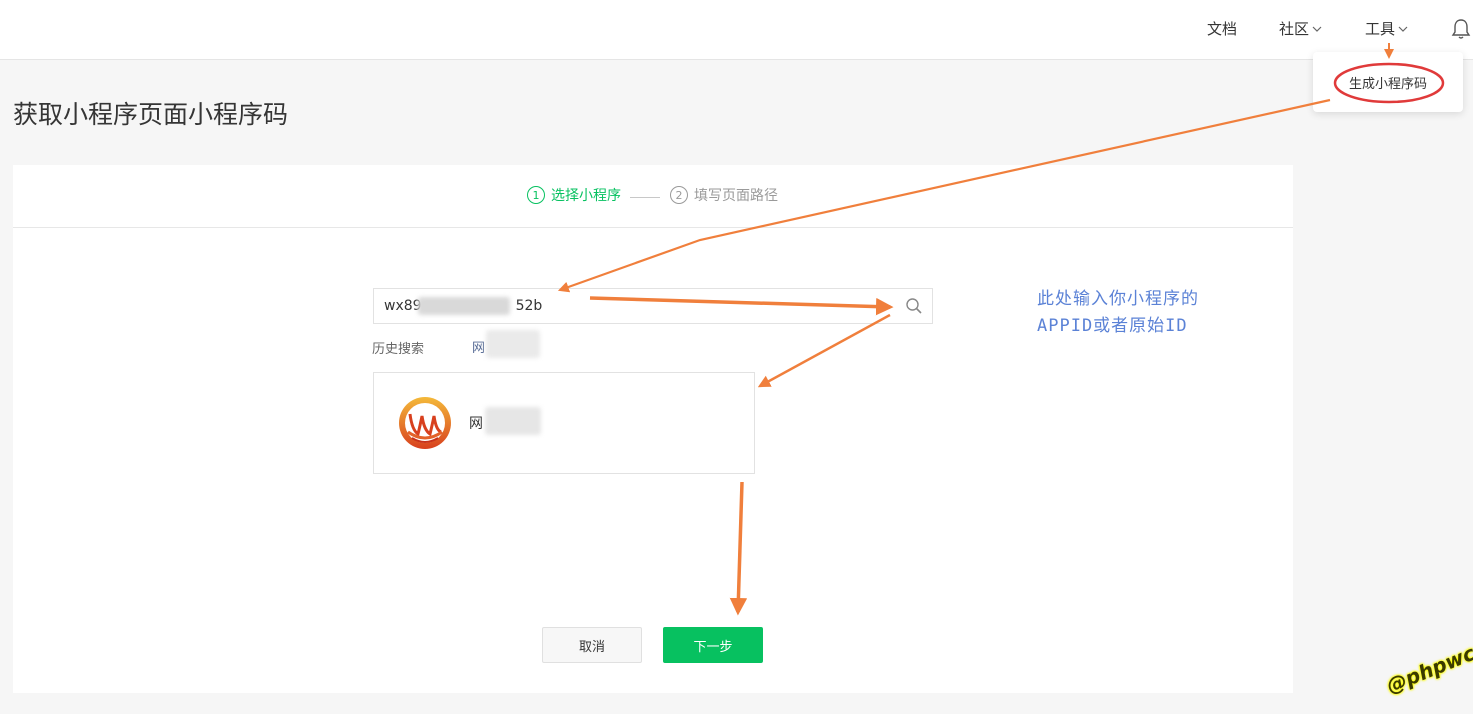 The height and width of the screenshot is (714, 1473). Describe the element at coordinates (679, 195) in the screenshot. I see `step-number: 2` at that location.